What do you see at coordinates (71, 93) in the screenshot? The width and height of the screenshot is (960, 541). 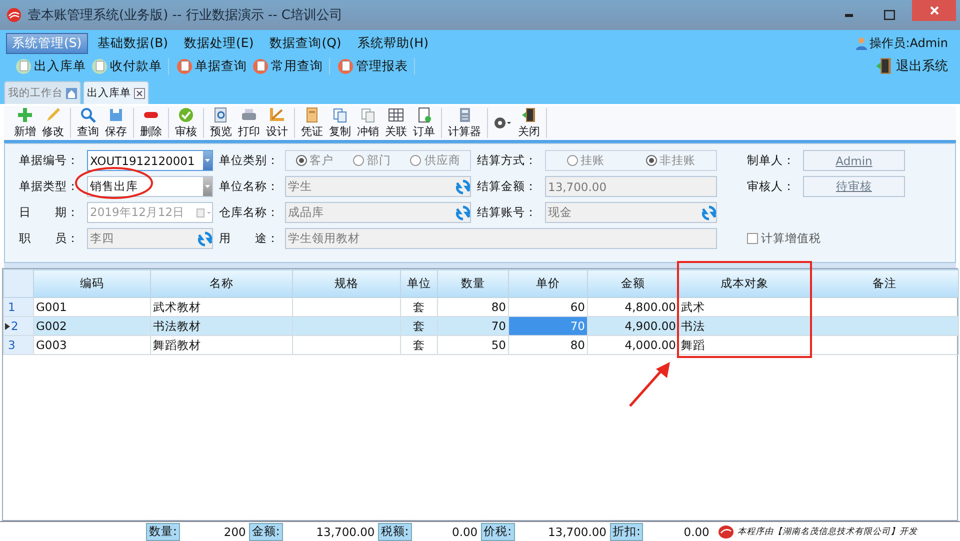 I see `home-icon` at bounding box center [71, 93].